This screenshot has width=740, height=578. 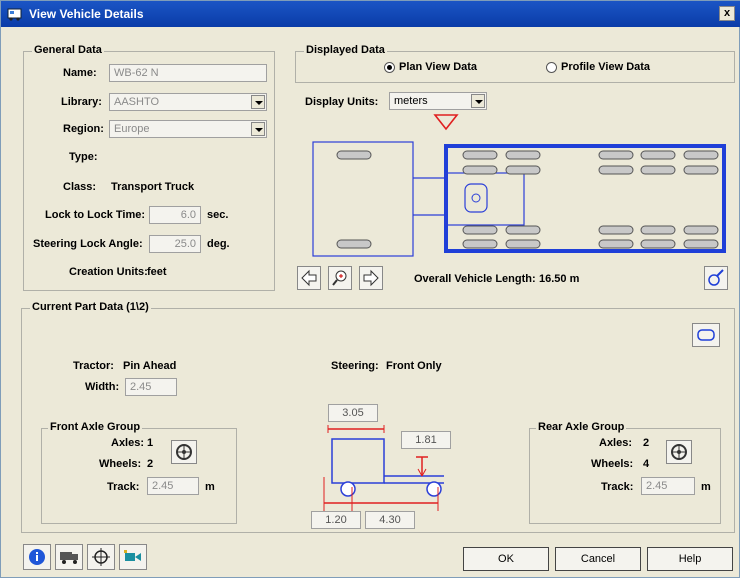 I want to click on front-track-label: Track:, so click(x=123, y=487).